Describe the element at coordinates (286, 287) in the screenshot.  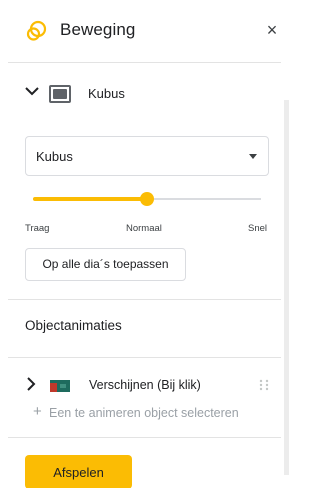
I see `scrollbar` at that location.